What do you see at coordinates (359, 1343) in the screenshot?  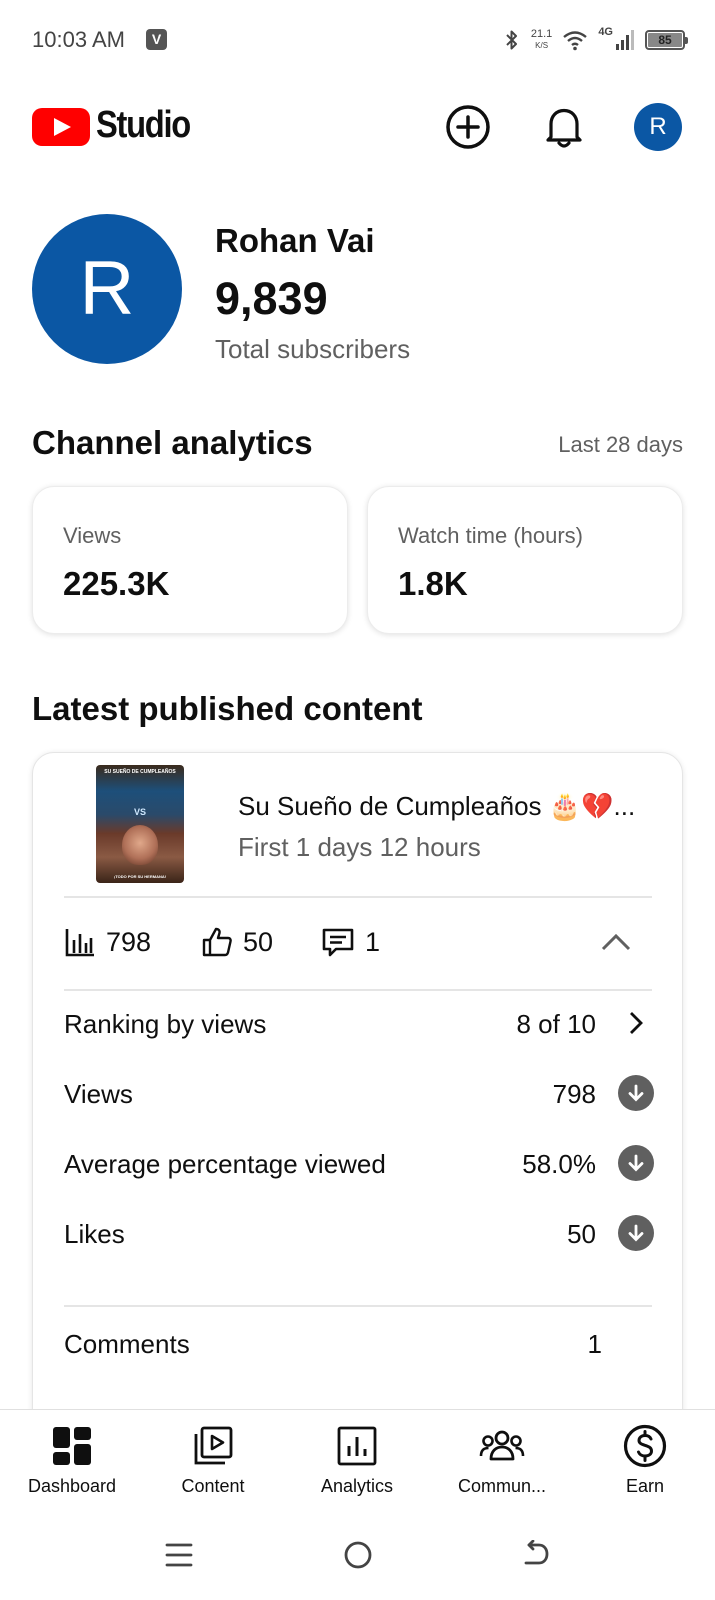 I see `comments-detail-row: Comments 1` at bounding box center [359, 1343].